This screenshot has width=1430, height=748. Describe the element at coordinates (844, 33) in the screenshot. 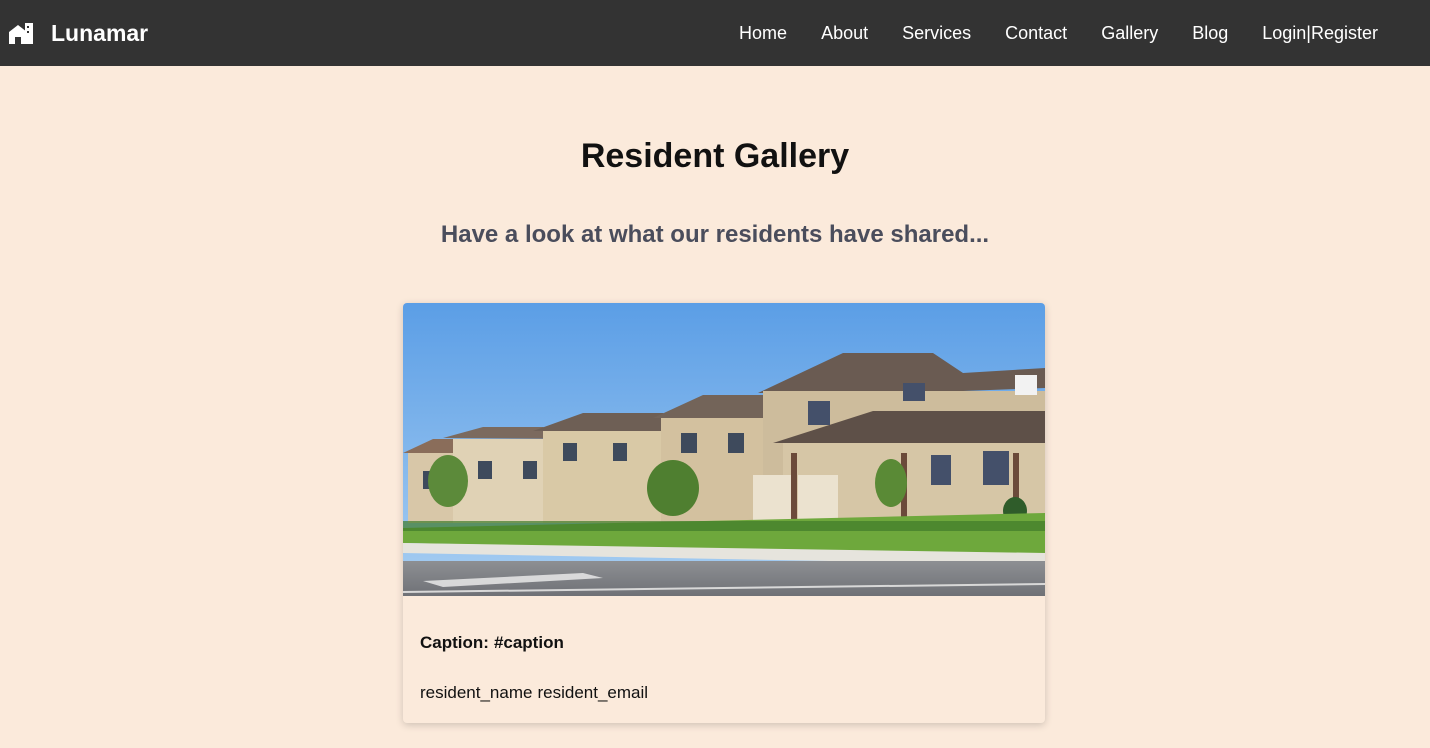

I see `nav-about: About` at that location.